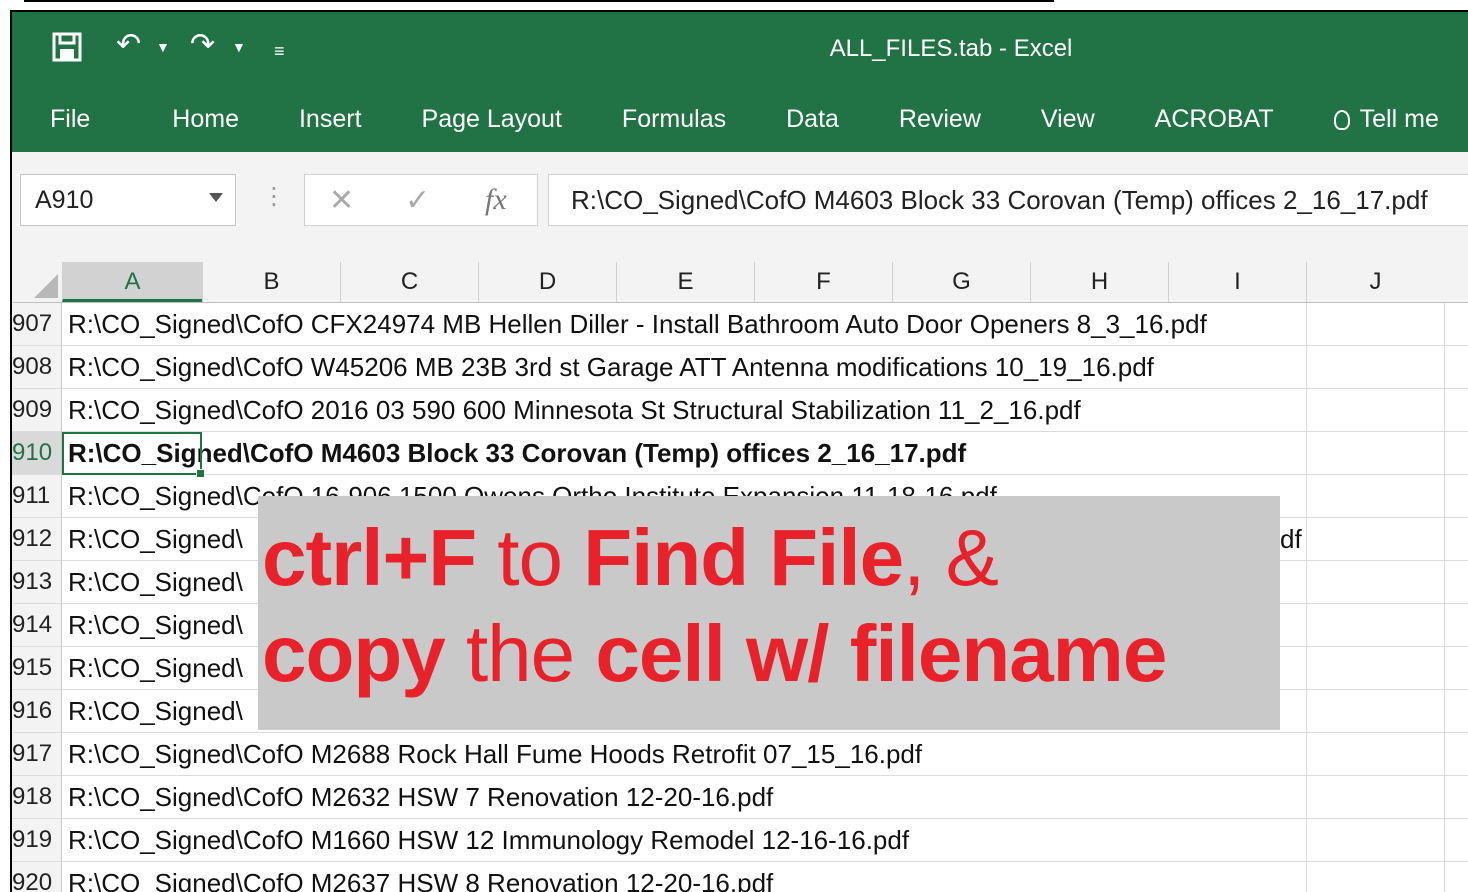 The width and height of the screenshot is (1468, 892). What do you see at coordinates (496, 200) in the screenshot?
I see `insert-function-icon: fx` at bounding box center [496, 200].